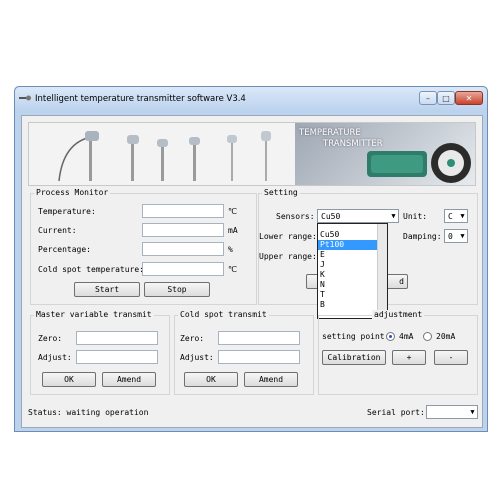 The height and width of the screenshot is (500, 500). I want to click on master-zero-field, so click(117, 338).